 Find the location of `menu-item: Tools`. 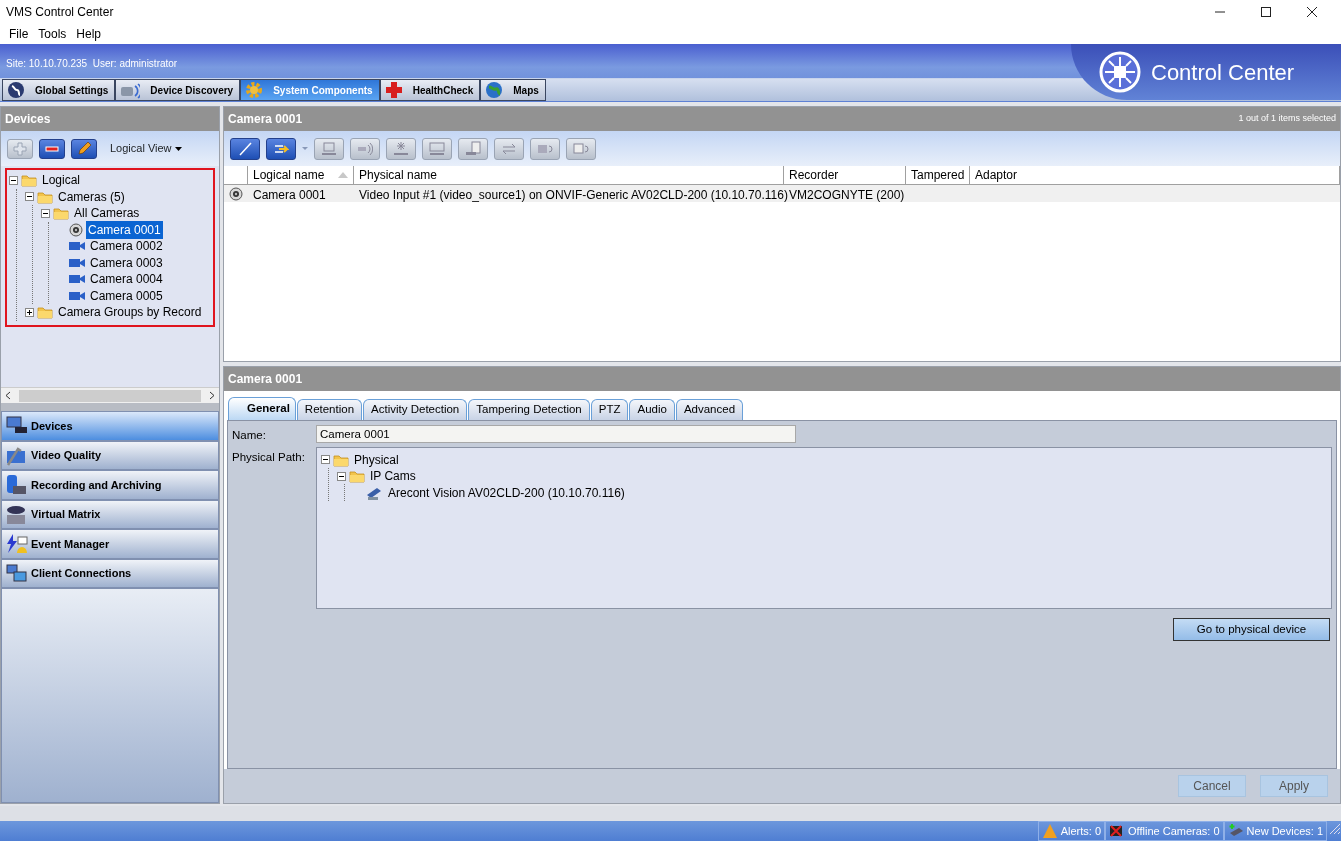

menu-item: Tools is located at coordinates (52, 34).